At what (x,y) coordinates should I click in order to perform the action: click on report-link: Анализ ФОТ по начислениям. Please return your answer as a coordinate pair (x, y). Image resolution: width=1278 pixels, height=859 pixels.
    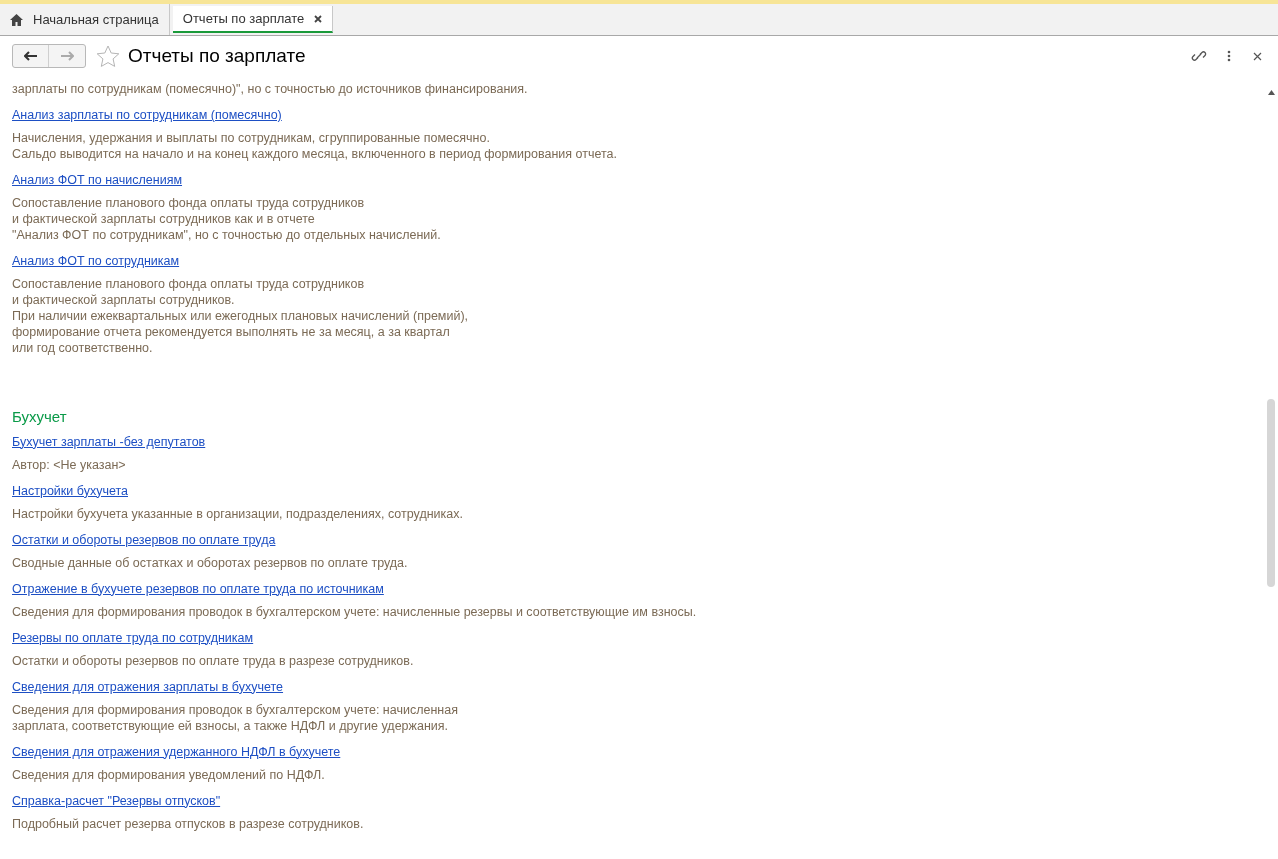
    Looking at the image, I should click on (97, 180).